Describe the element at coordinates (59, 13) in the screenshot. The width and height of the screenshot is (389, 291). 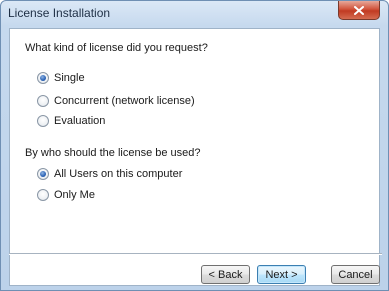
I see `window-title: License Installation` at that location.